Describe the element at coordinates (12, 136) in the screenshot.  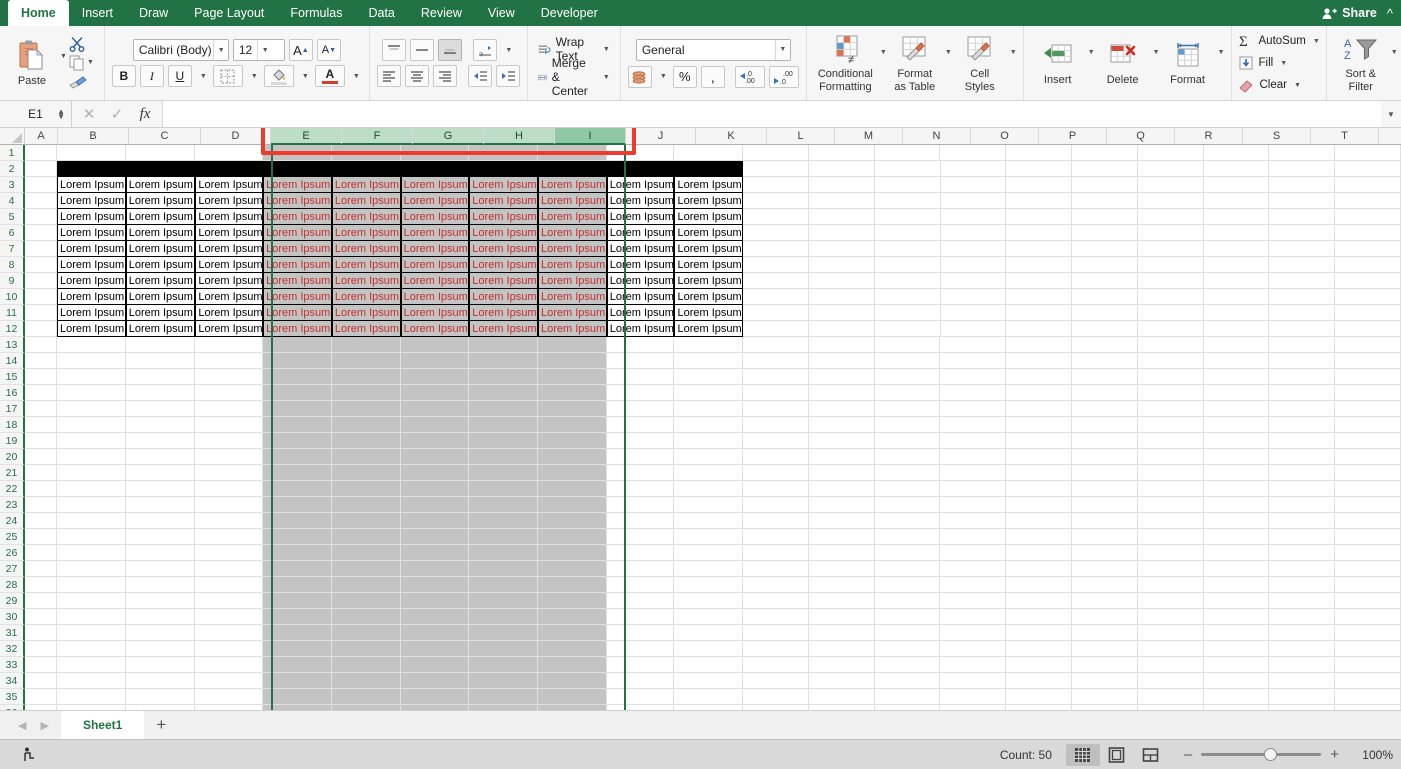
I see `select-all-corner` at that location.